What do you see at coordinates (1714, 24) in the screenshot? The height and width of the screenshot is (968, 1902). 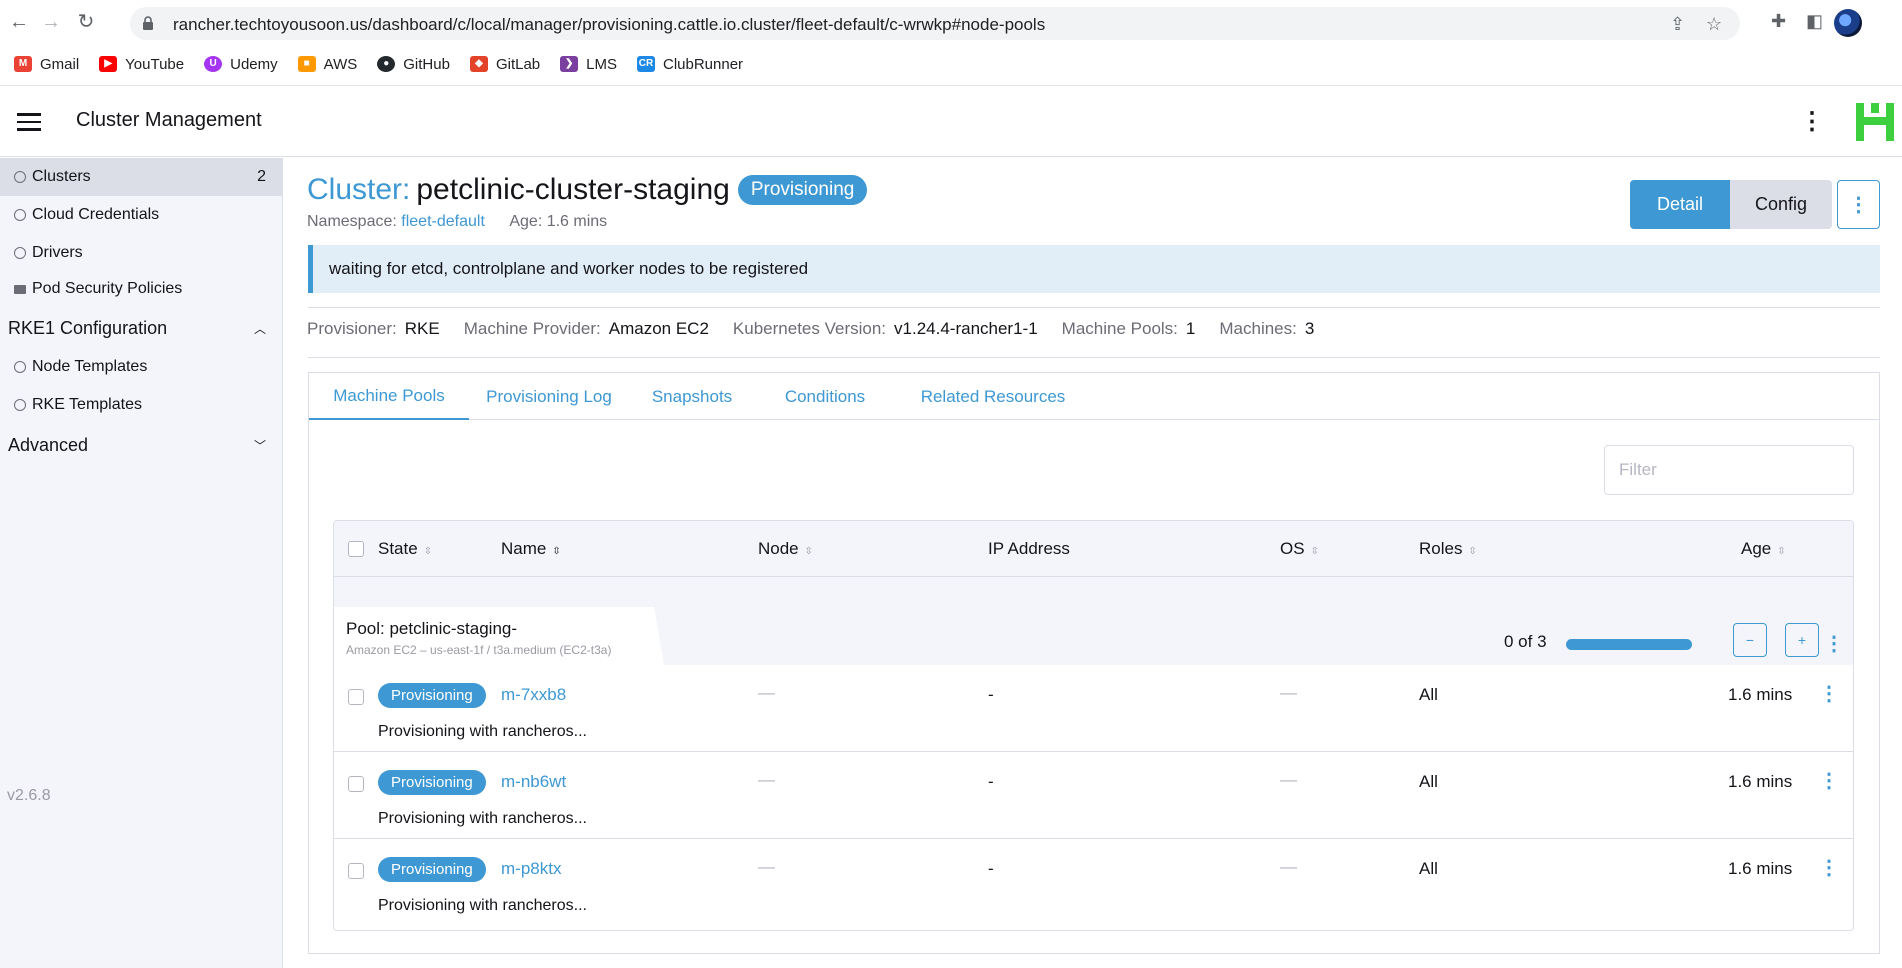 I see `star-icon: ☆` at bounding box center [1714, 24].